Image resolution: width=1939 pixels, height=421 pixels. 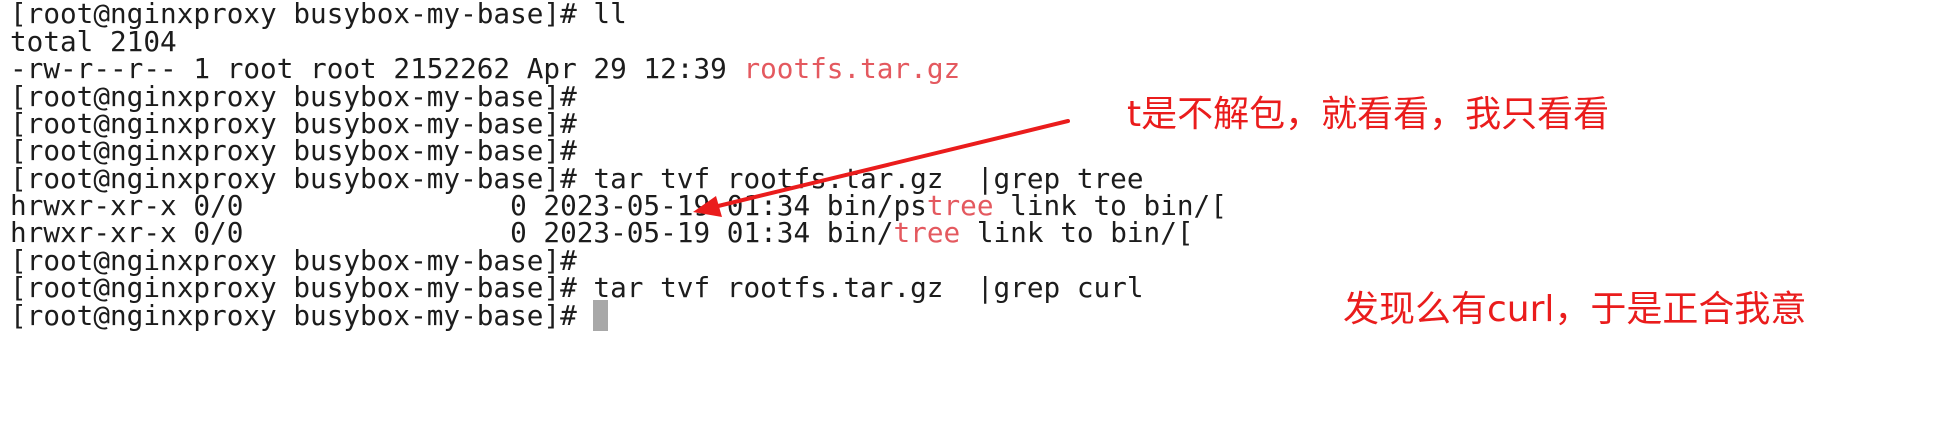 What do you see at coordinates (881, 168) in the screenshot?
I see `annotation-arrow` at bounding box center [881, 168].